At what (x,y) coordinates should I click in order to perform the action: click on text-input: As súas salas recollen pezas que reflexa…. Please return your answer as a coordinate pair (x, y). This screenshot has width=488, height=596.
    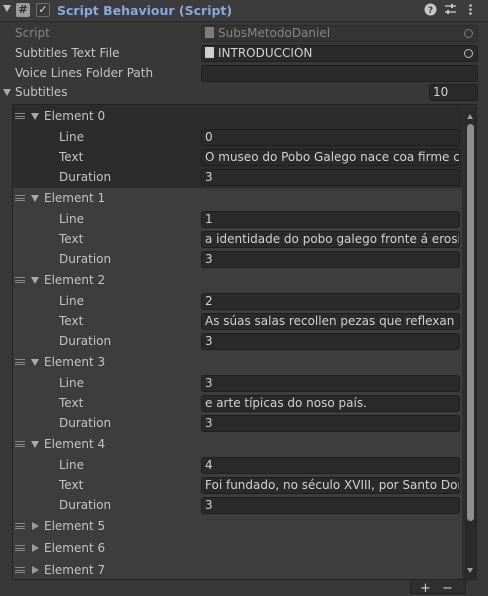
    Looking at the image, I should click on (330, 321).